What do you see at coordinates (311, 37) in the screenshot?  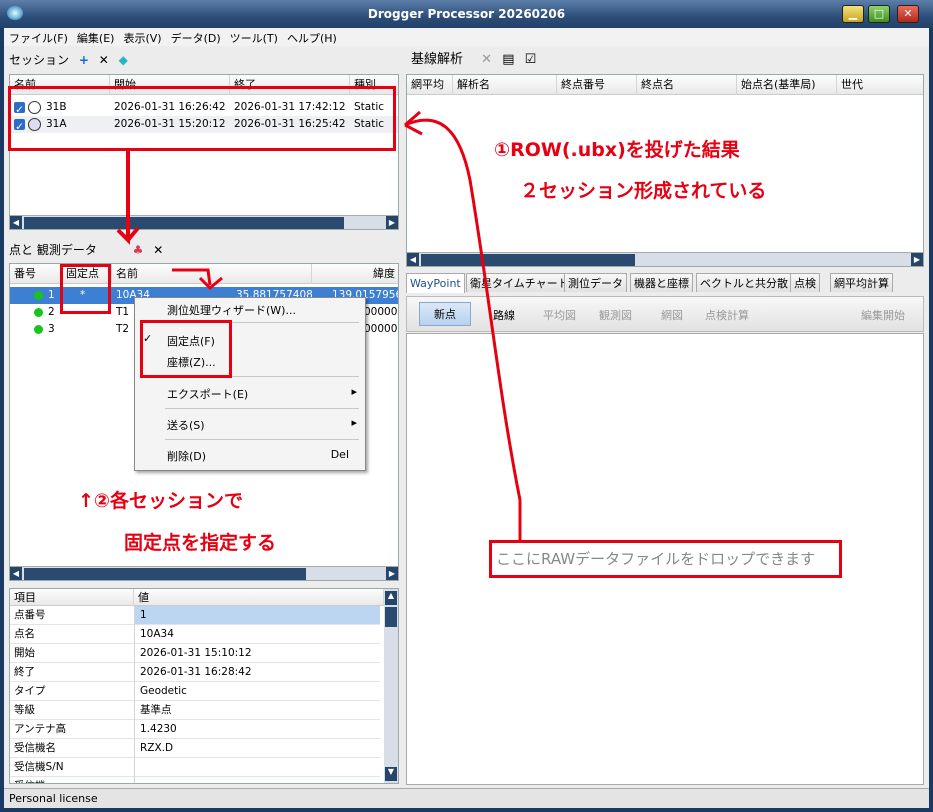 I see `menu-help: ヘルプ(H)` at bounding box center [311, 37].